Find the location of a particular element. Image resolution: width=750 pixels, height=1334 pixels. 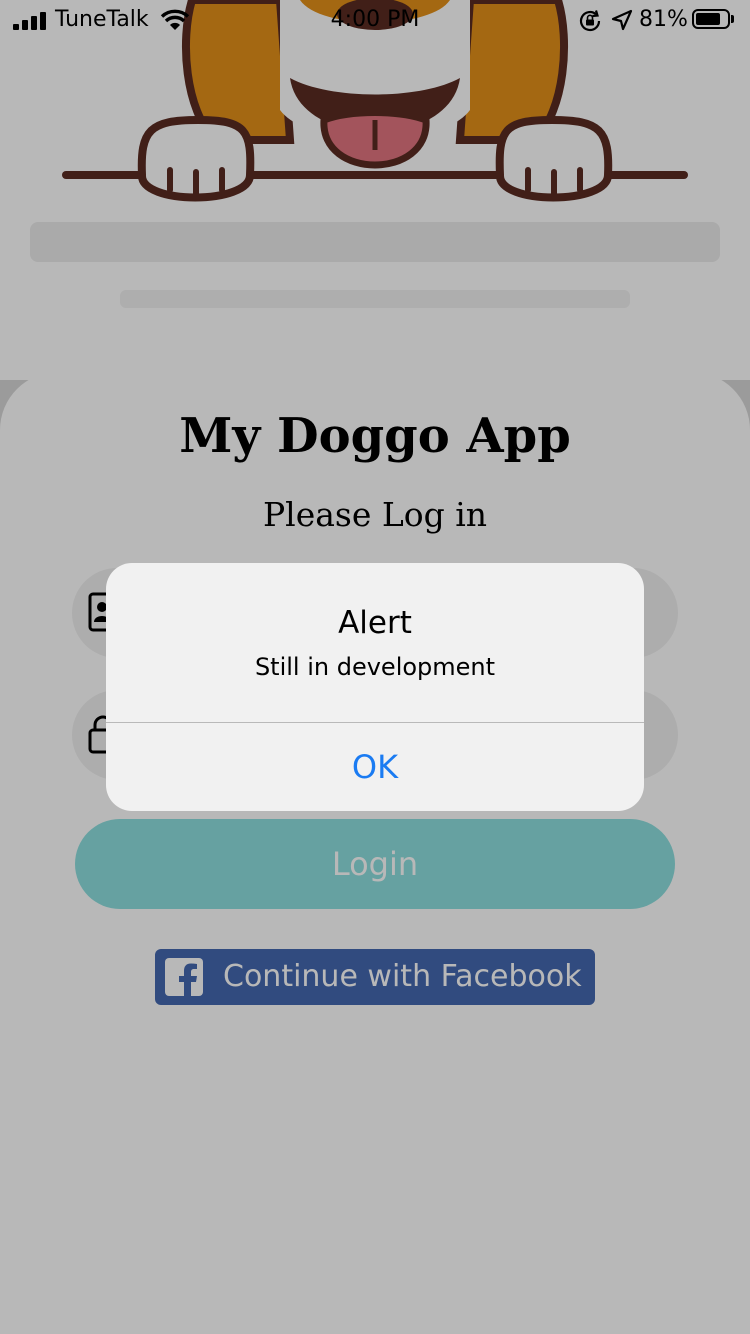

alert-message: Still in development is located at coordinates (375, 667).